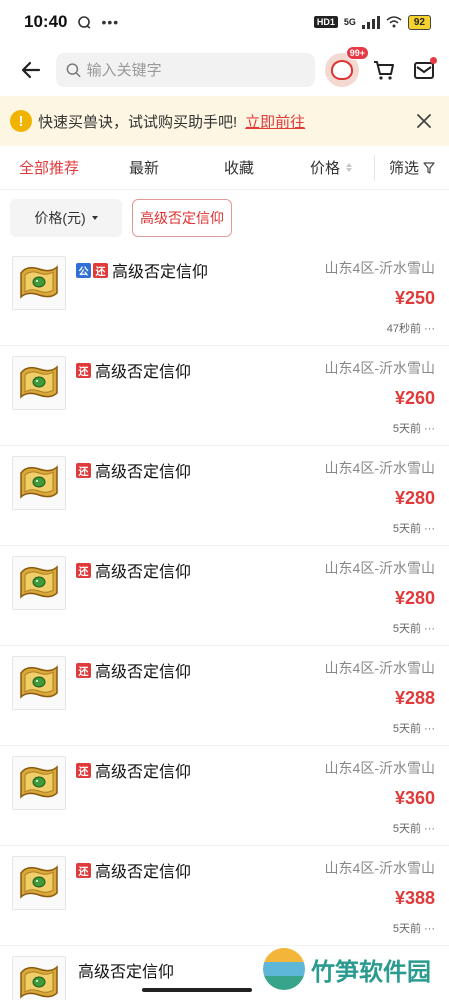  Describe the element at coordinates (73, 70) in the screenshot. I see `search-icon` at that location.